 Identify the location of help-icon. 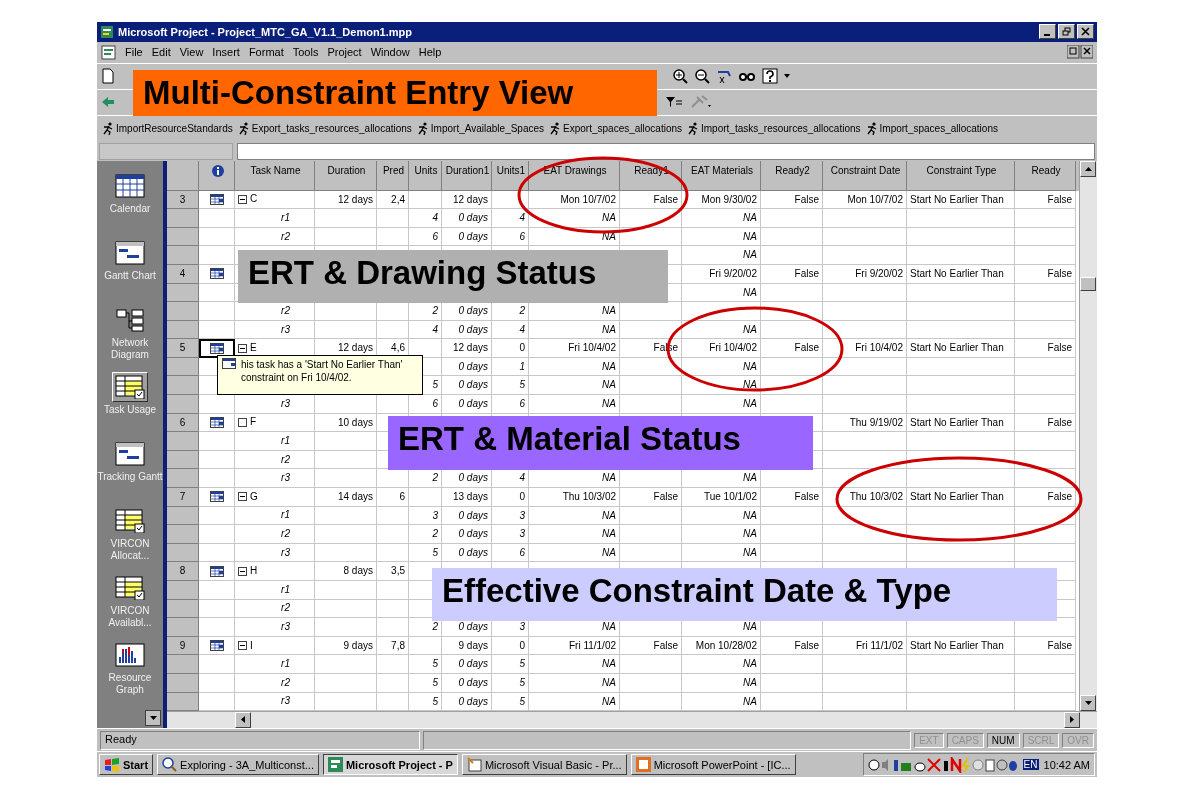
(770, 76).